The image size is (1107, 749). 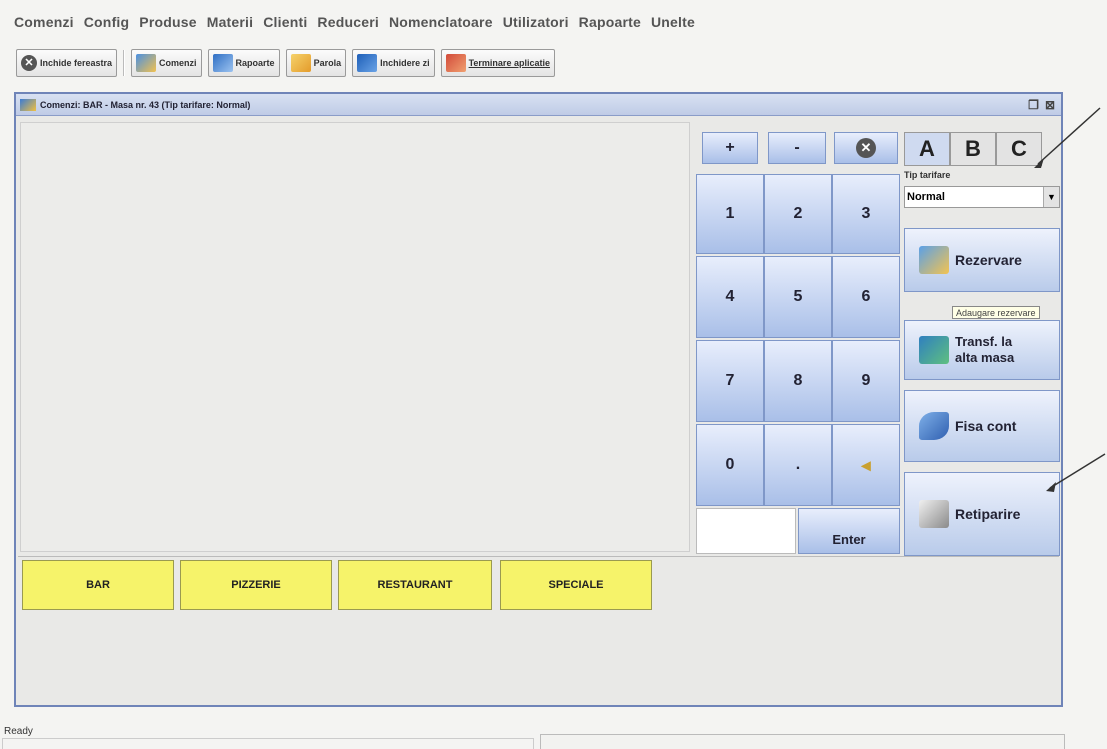 I want to click on reprint-label: Retiparire, so click(x=988, y=514).